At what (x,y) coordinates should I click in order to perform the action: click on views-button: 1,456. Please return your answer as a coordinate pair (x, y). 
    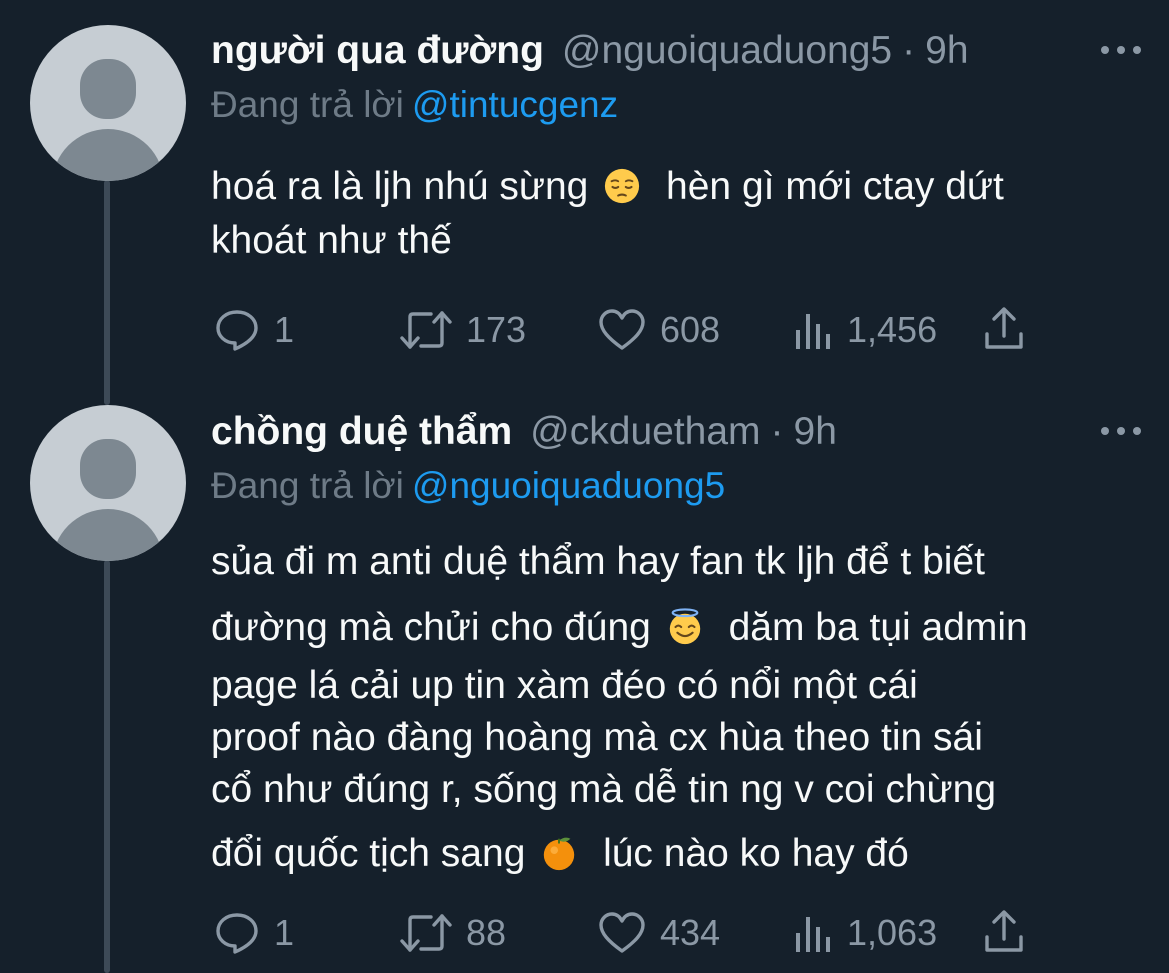
    Looking at the image, I should click on (865, 330).